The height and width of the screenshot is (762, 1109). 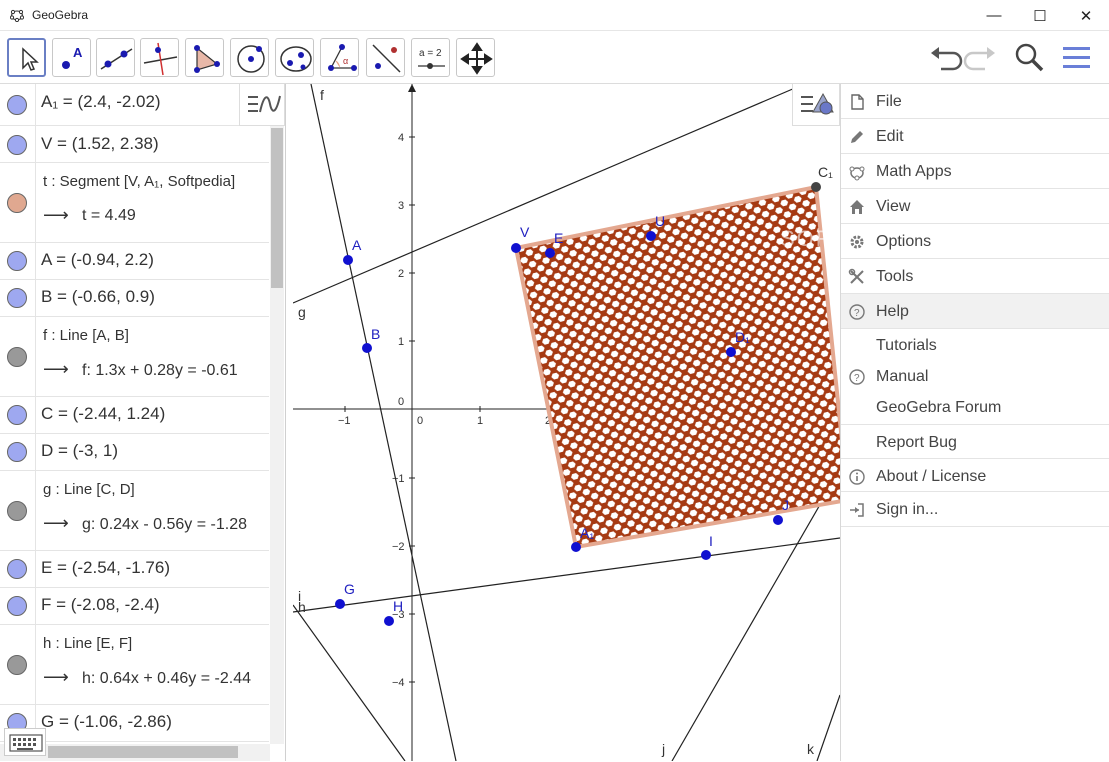 What do you see at coordinates (975, 442) in the screenshot?
I see `menu-item-report-bug: Report Bug` at bounding box center [975, 442].